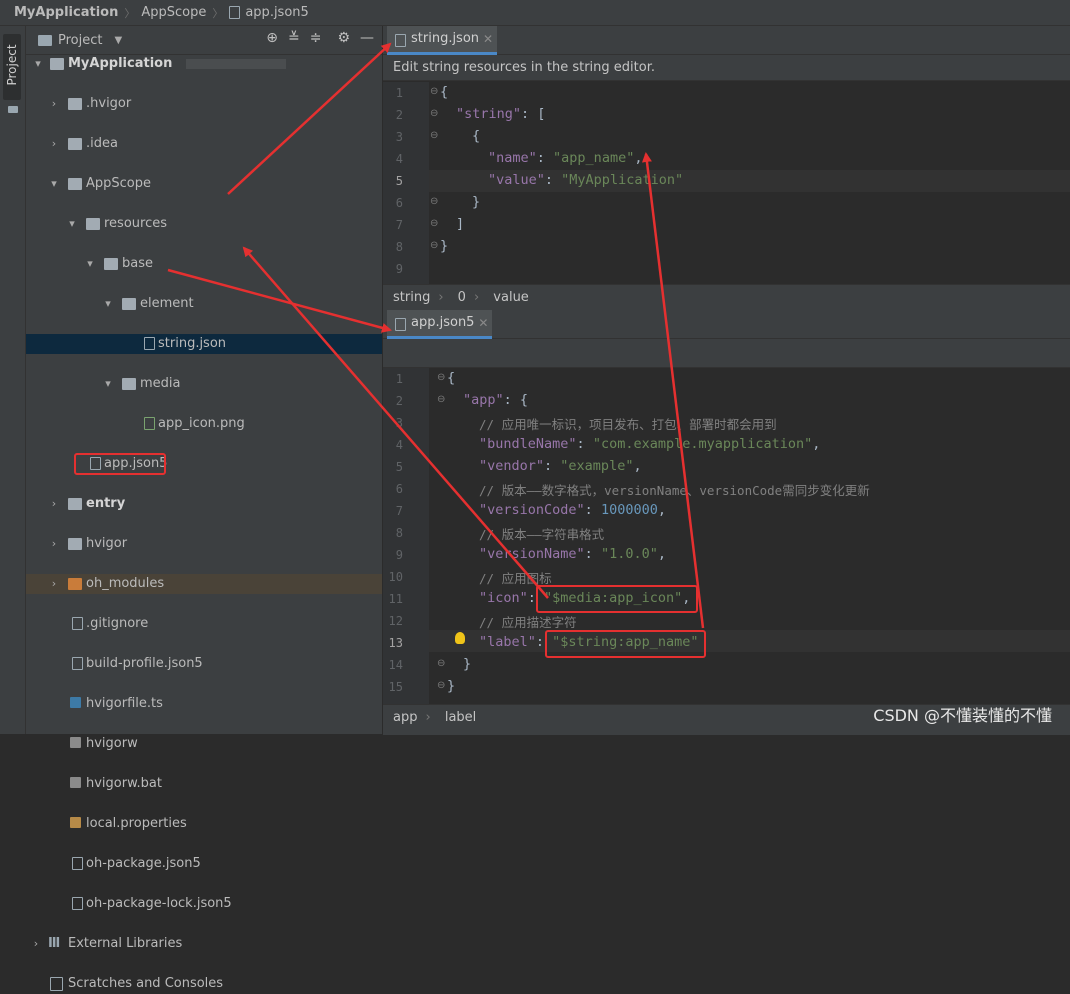 The width and height of the screenshot is (1070, 994). What do you see at coordinates (405, 717) in the screenshot?
I see `structure-crumb: app` at bounding box center [405, 717].